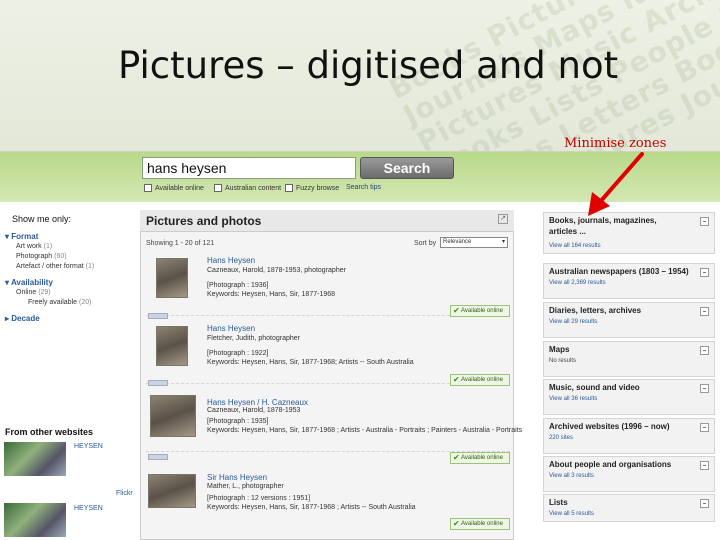  What do you see at coordinates (577, 283) in the screenshot?
I see `zone-view-all-link: View all 2,369 results` at bounding box center [577, 283].